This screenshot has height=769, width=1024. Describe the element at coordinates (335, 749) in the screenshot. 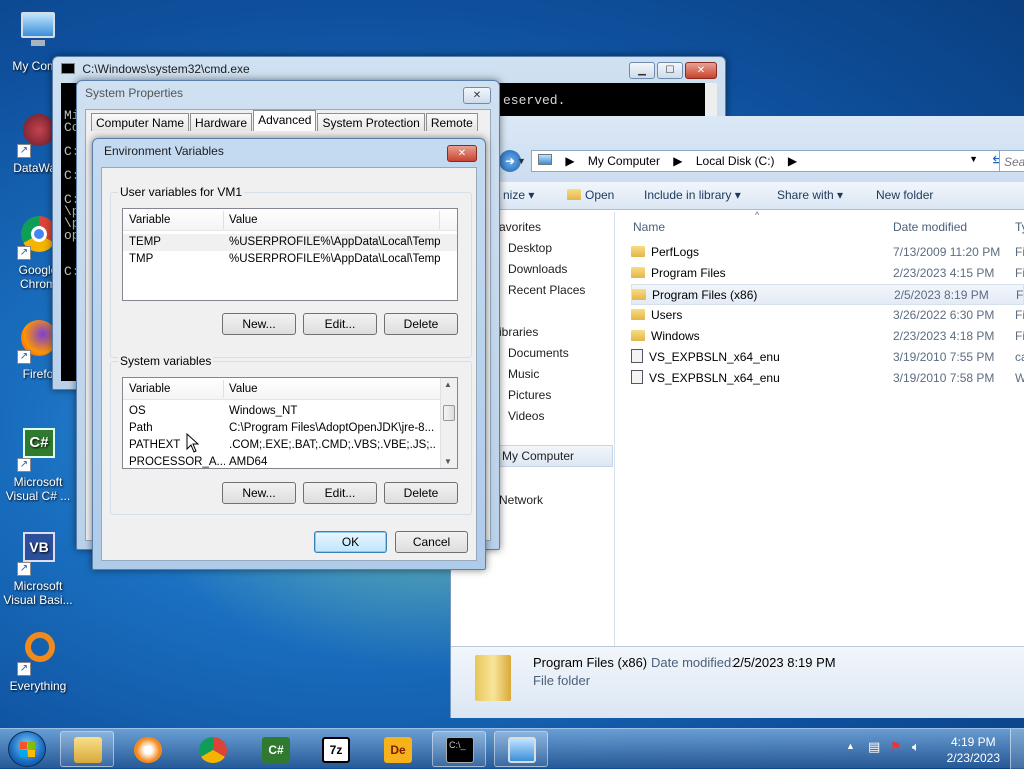

I see `taskbar-7zip: 7z` at that location.